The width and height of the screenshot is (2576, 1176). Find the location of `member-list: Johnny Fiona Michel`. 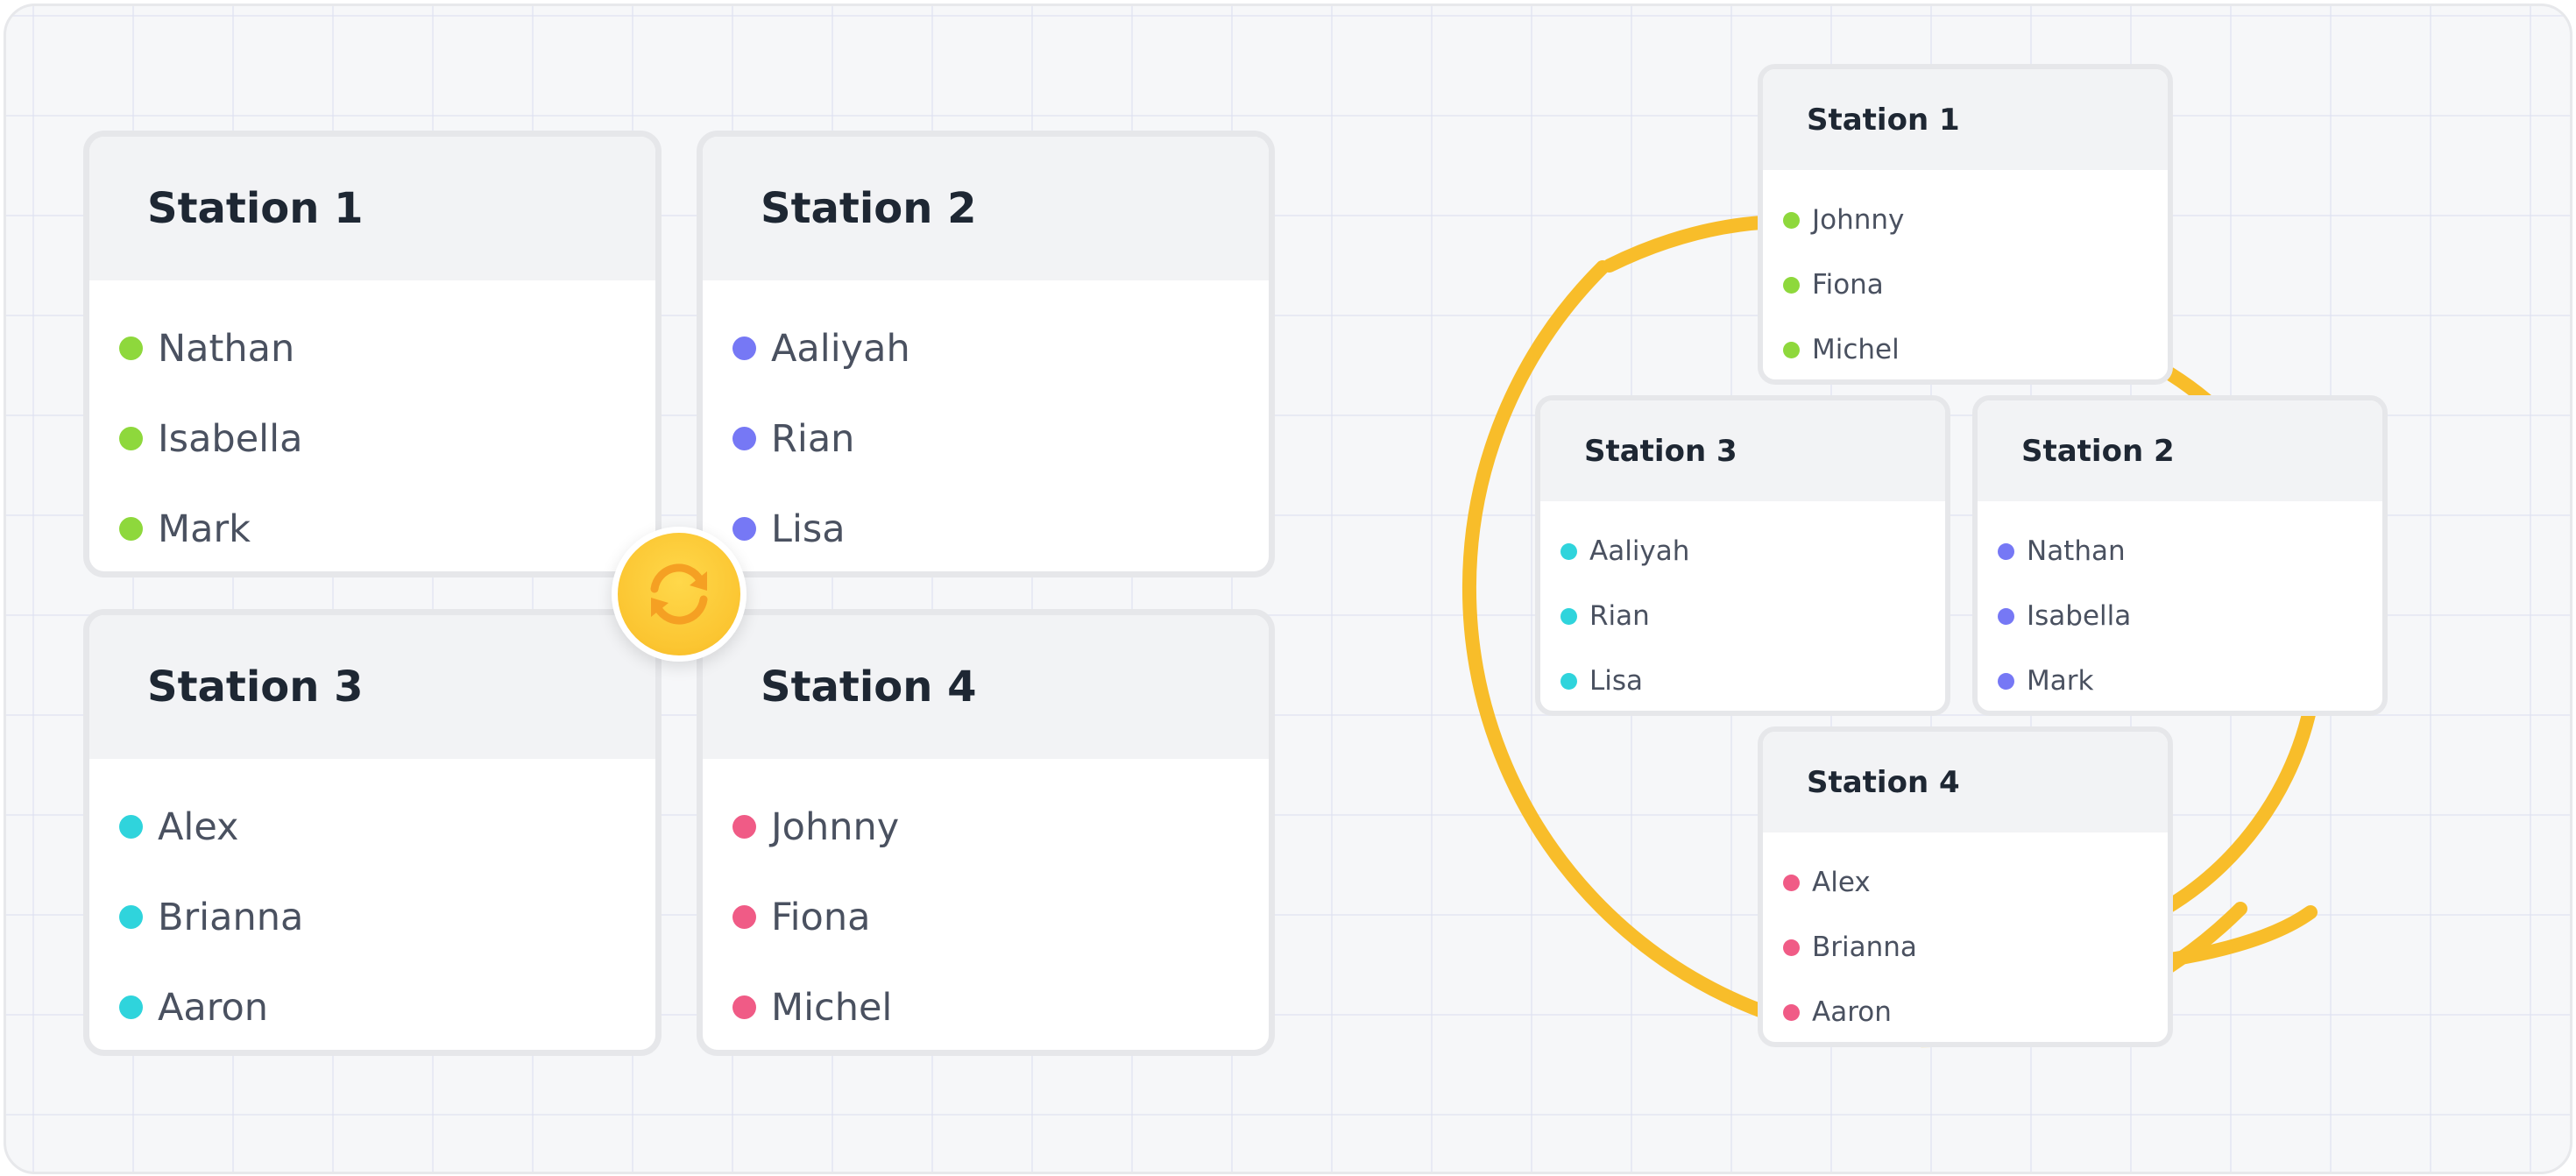

member-list: Johnny Fiona Michel is located at coordinates (1965, 275).